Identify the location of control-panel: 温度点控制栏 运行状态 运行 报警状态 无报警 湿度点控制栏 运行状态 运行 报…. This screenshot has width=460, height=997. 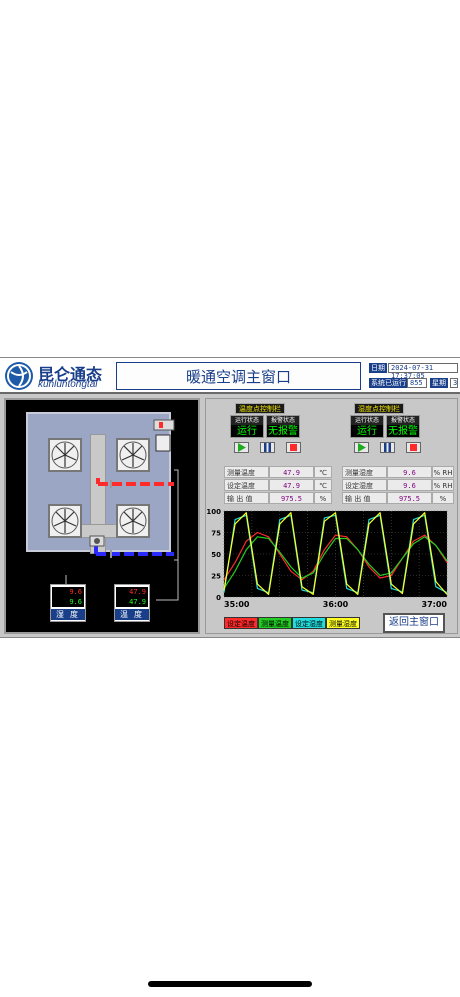
(331, 516).